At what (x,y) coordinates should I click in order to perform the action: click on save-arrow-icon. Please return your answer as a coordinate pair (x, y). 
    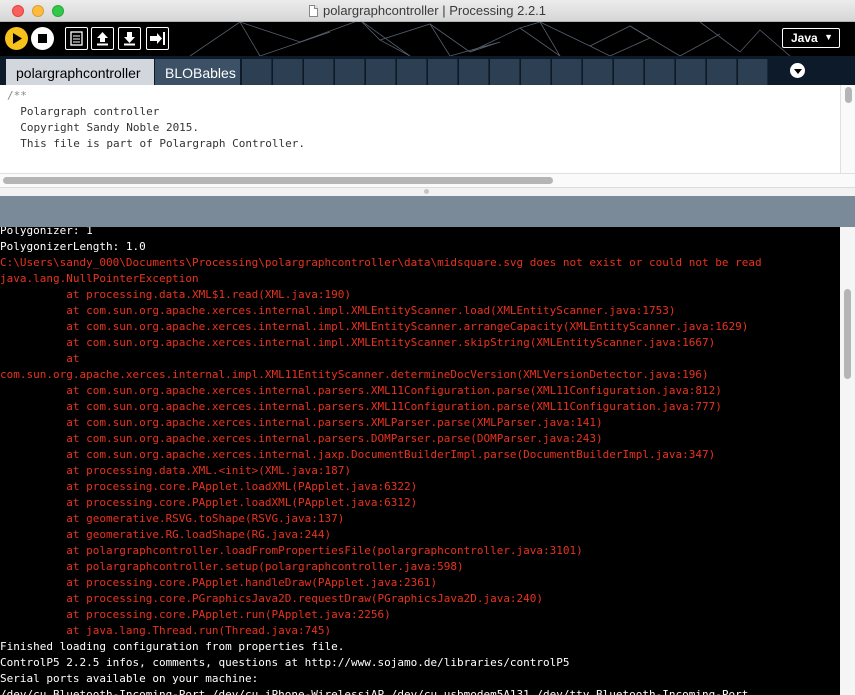
    Looking at the image, I should click on (129, 39).